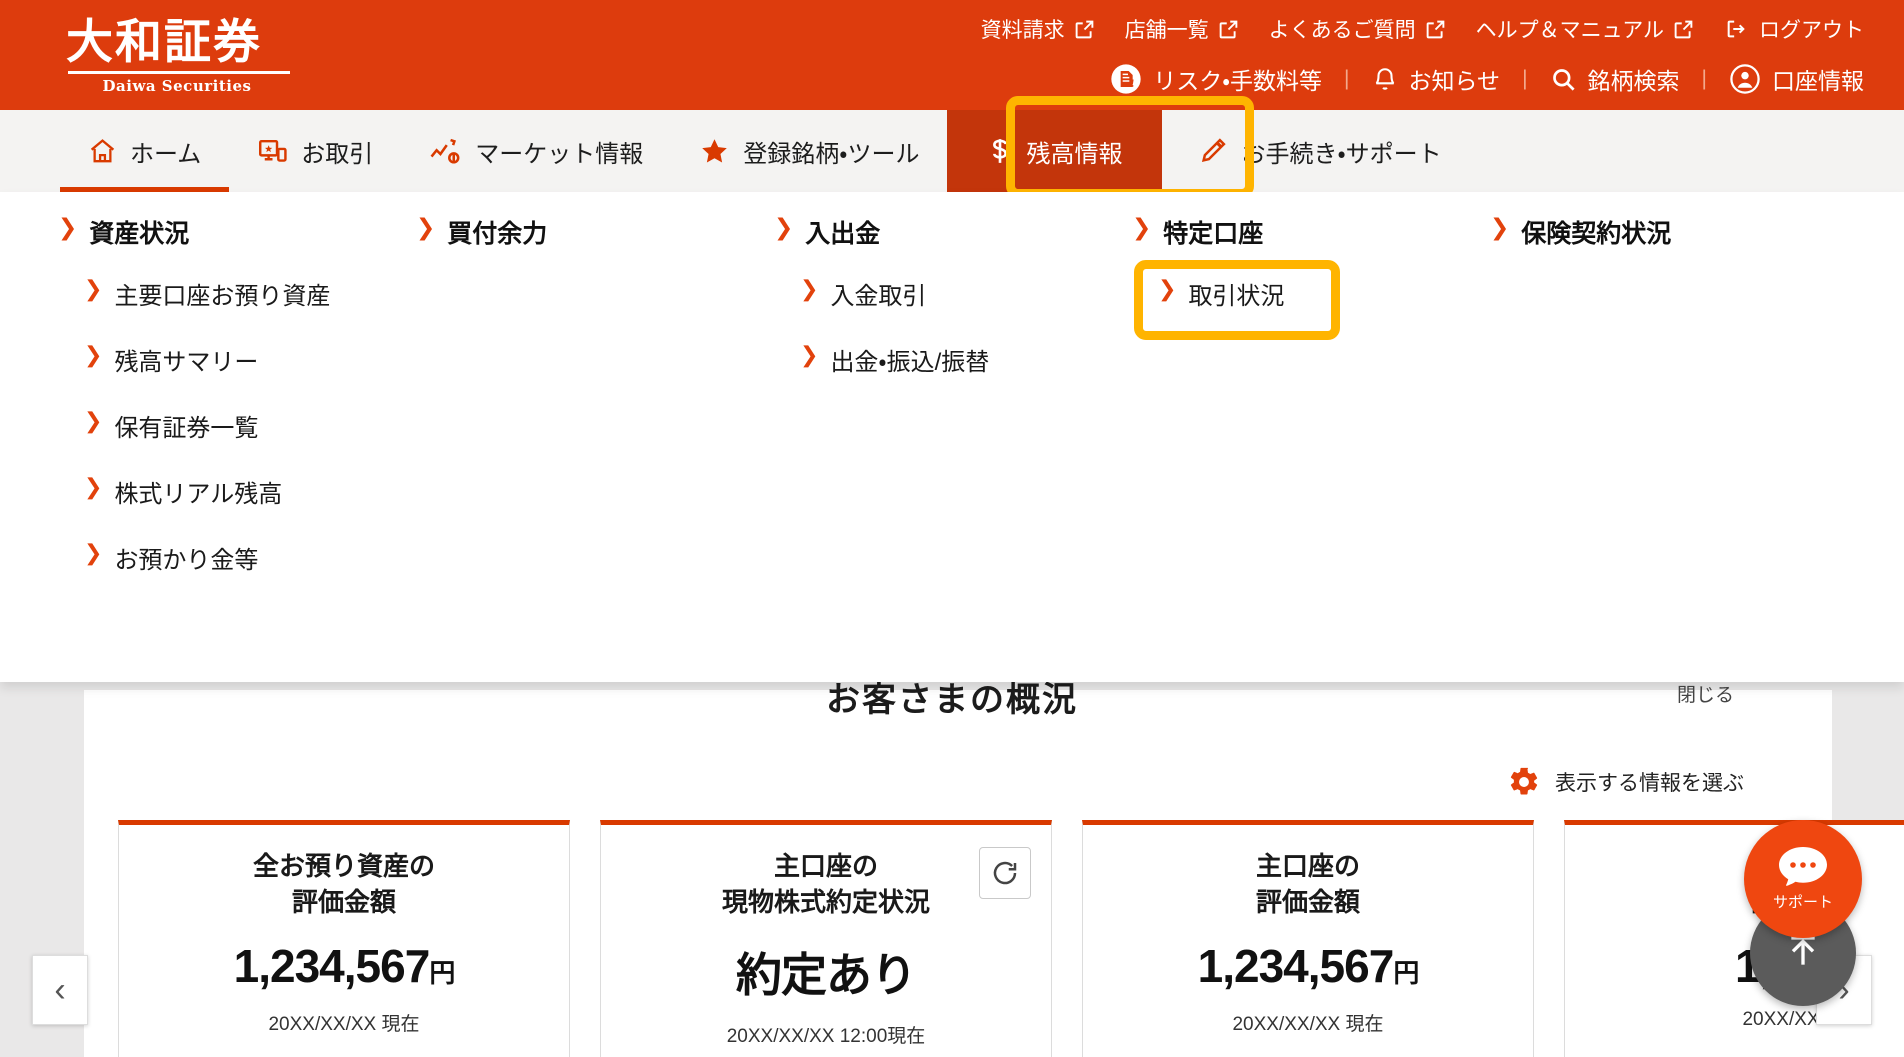 The image size is (1904, 1057). Describe the element at coordinates (1669, 410) in the screenshot. I see `mega-column-insurance-status: ❯ 保険契約状況` at that location.